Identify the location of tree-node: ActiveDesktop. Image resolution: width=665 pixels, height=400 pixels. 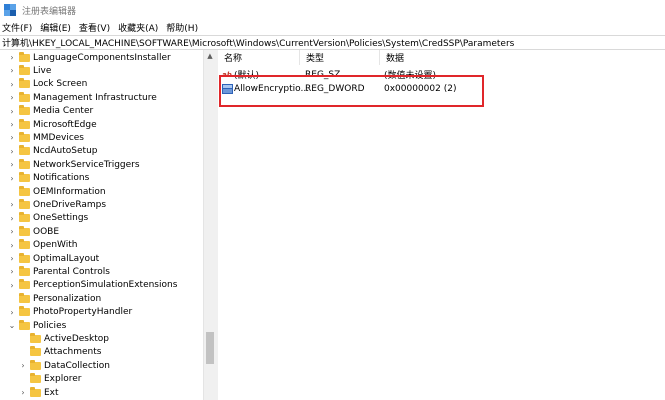
(64, 338).